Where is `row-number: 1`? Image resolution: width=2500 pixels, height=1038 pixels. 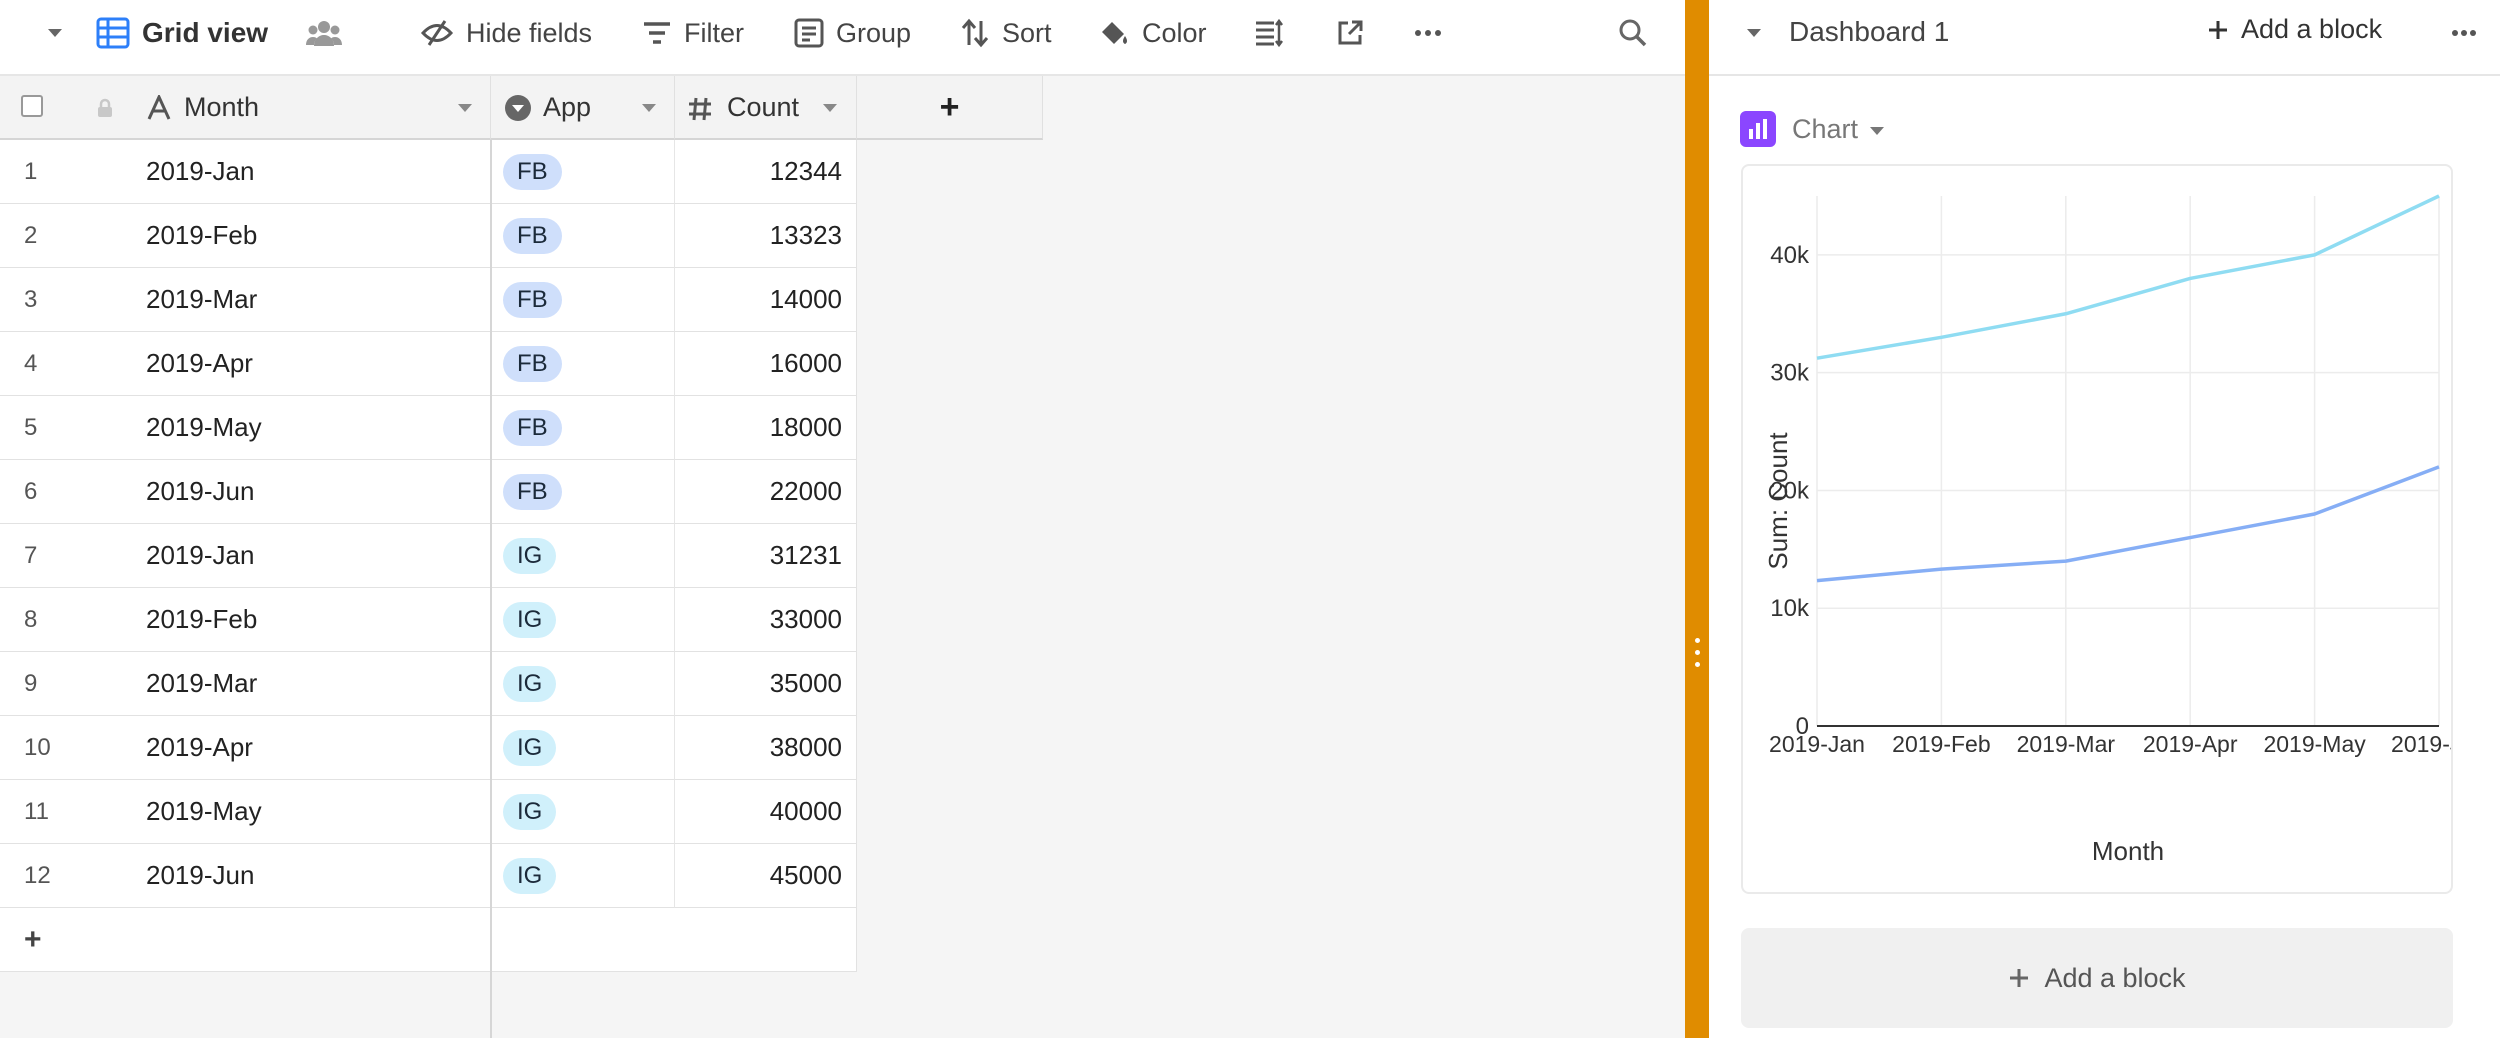
row-number: 1 is located at coordinates (68, 172).